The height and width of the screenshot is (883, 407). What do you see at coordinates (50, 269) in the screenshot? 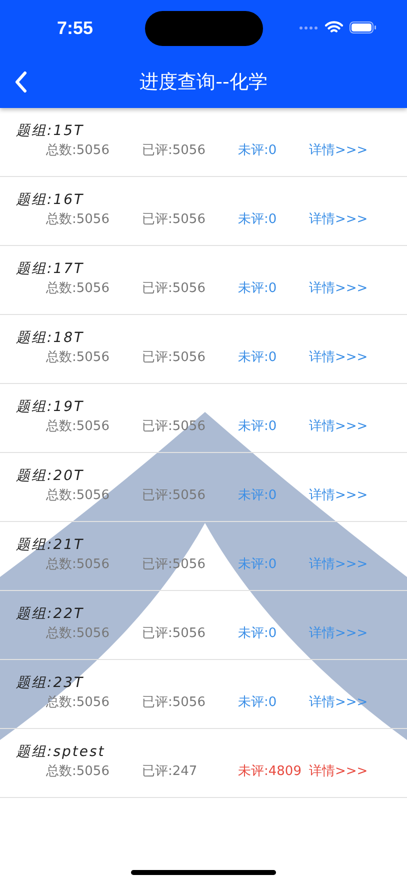
I see `group-title: 题组:17T` at bounding box center [50, 269].